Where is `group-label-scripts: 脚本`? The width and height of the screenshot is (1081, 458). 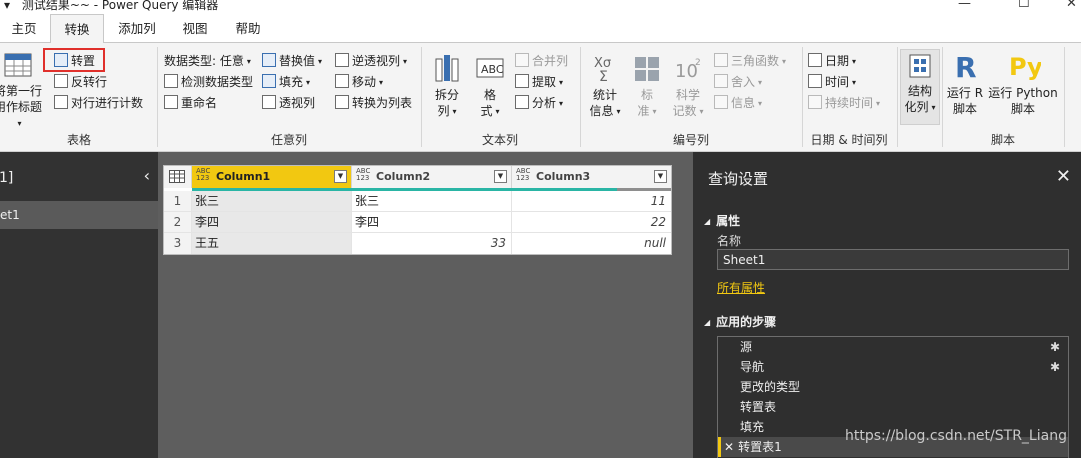 group-label-scripts: 脚本 is located at coordinates (1002, 140).